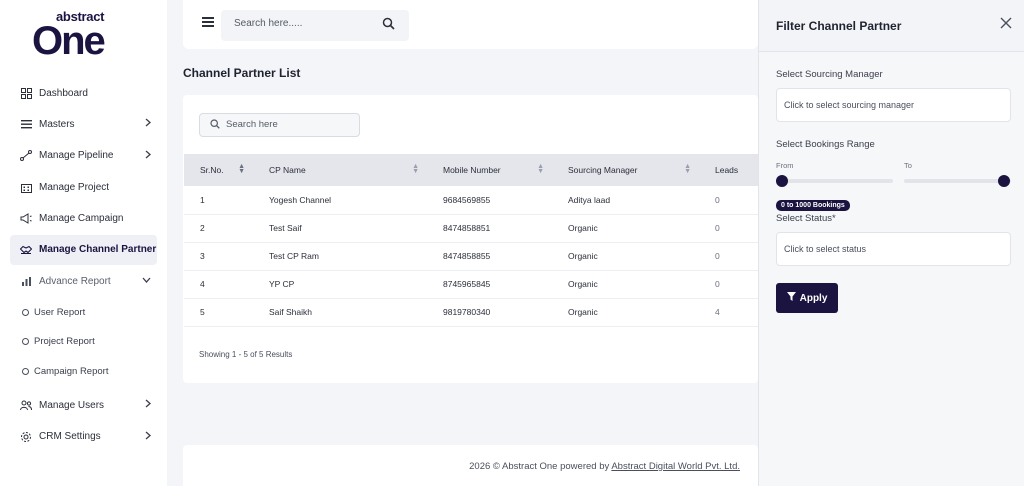 The image size is (1024, 486). I want to click on cell-cp-name: Yogesh Channel, so click(300, 199).